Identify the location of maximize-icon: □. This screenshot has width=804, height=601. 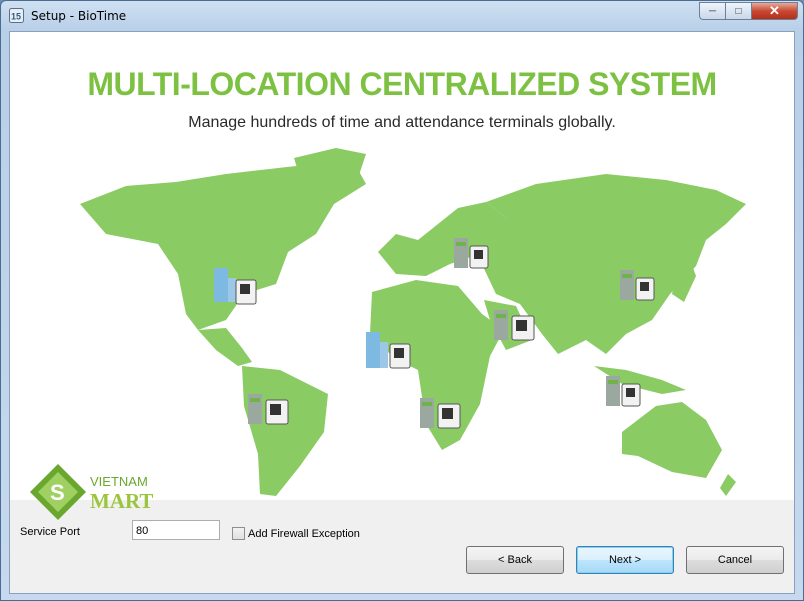
(738, 11).